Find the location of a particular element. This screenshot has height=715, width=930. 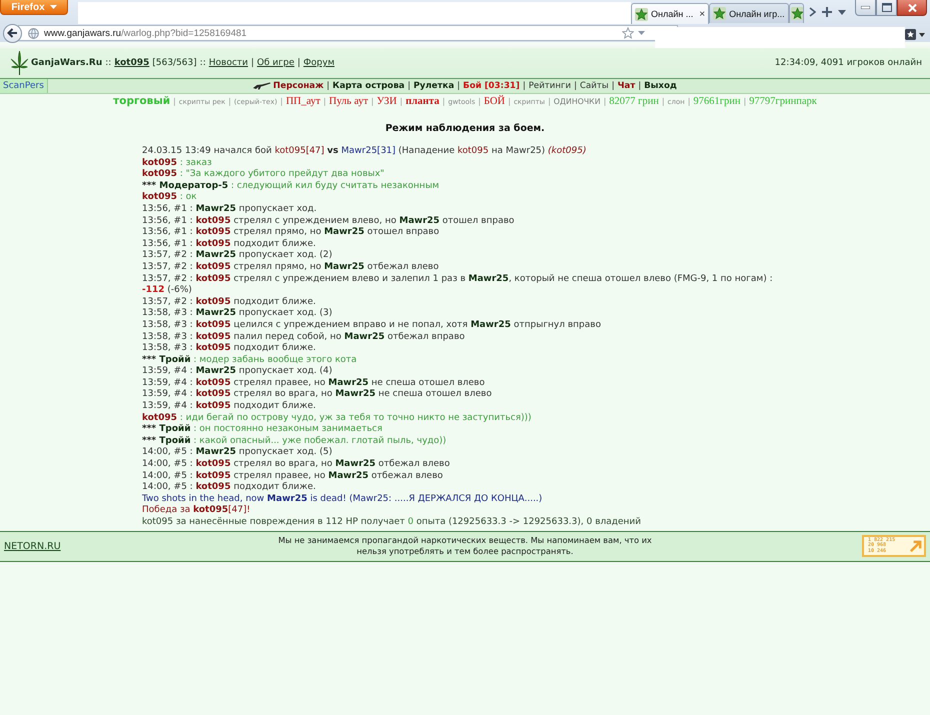

nav-link: Выход is located at coordinates (660, 86).